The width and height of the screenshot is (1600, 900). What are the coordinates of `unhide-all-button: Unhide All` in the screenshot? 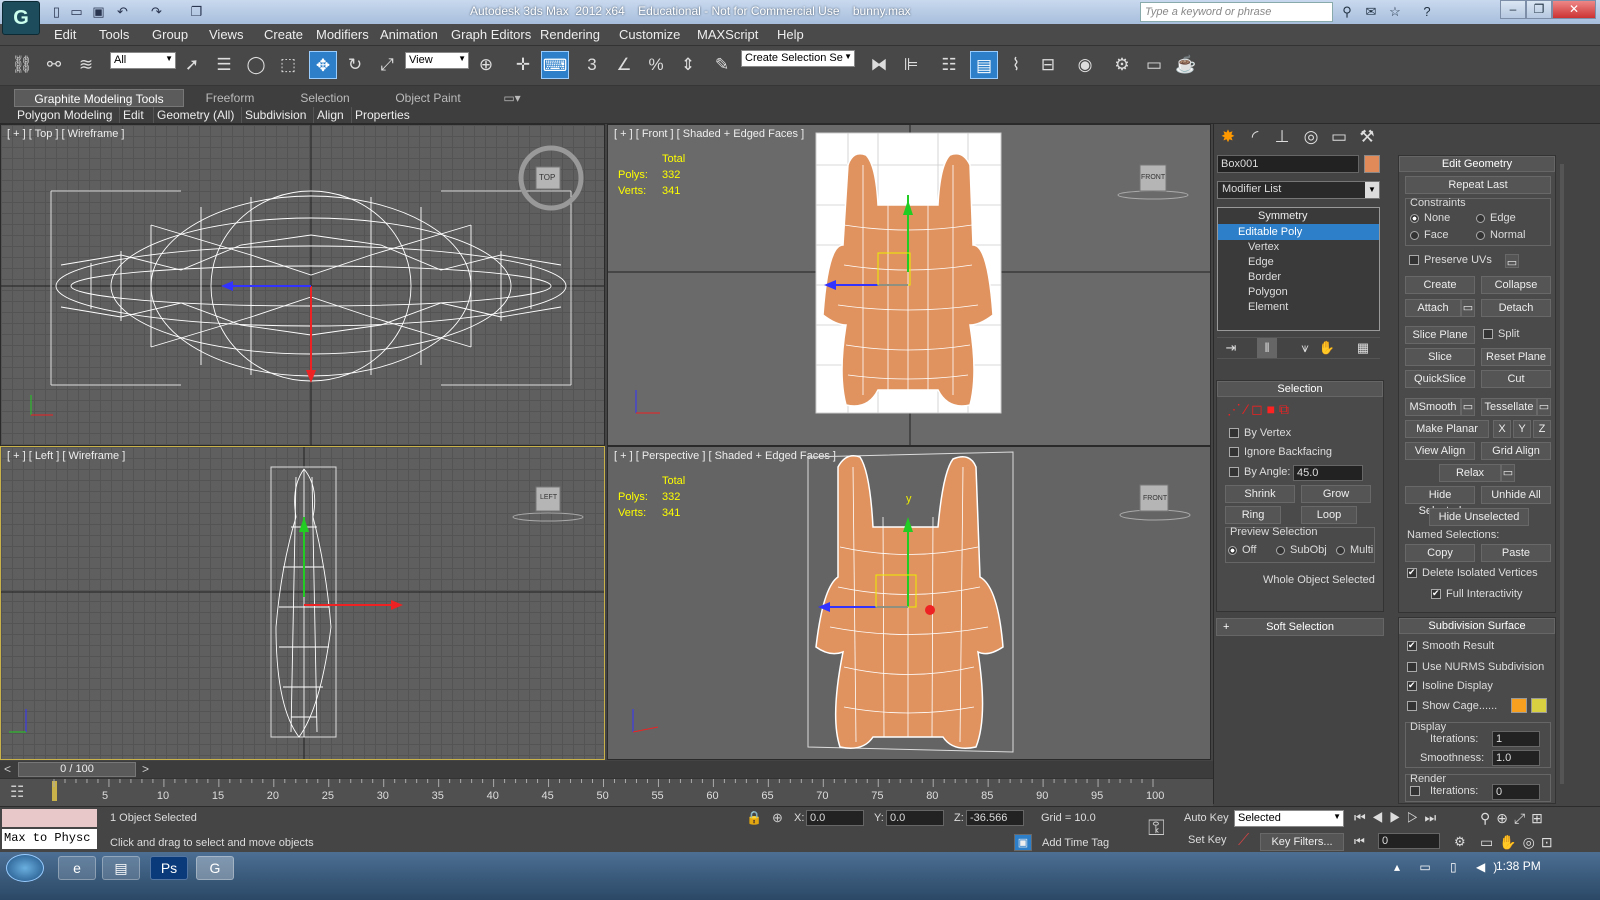 It's located at (1516, 495).